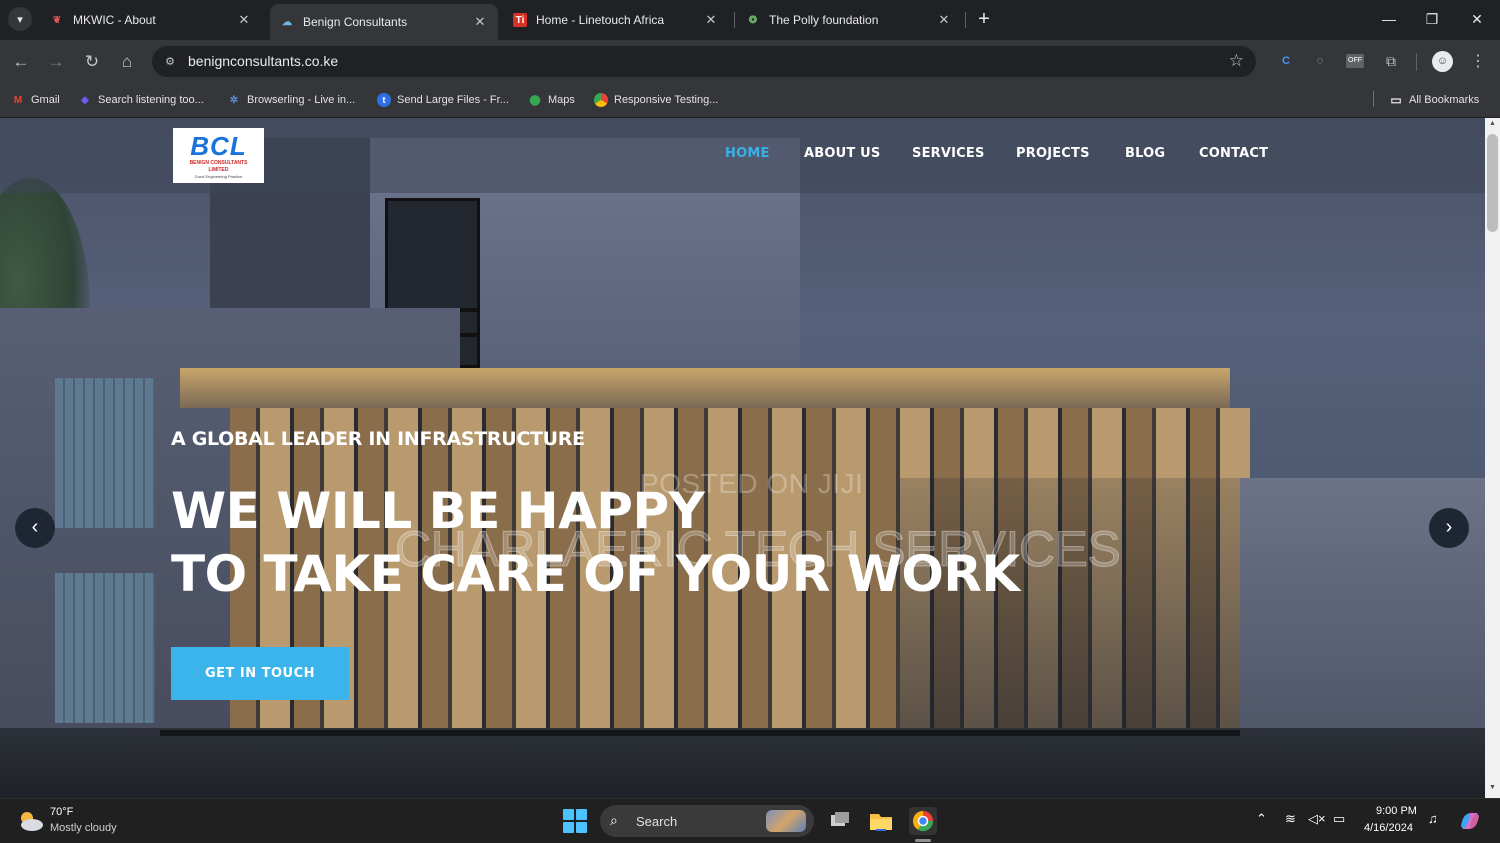 The width and height of the screenshot is (1500, 843). What do you see at coordinates (747, 153) in the screenshot?
I see `nav-home: HOME` at bounding box center [747, 153].